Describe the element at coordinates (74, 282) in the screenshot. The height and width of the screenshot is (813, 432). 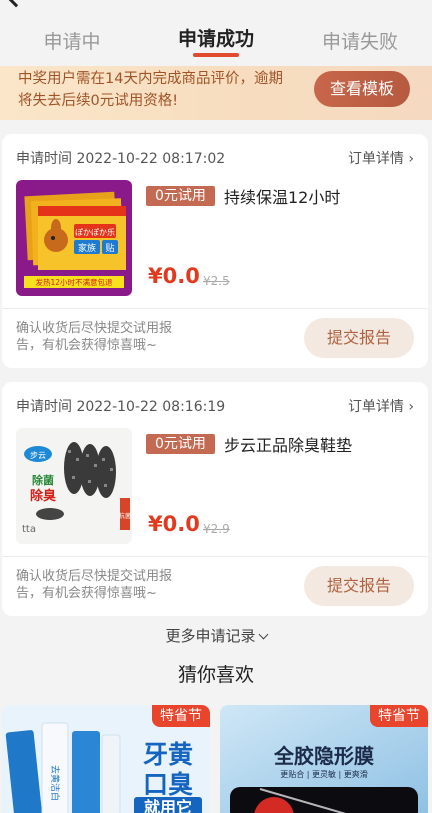
I see `warmer-text: 发热12小时不满意包退` at that location.